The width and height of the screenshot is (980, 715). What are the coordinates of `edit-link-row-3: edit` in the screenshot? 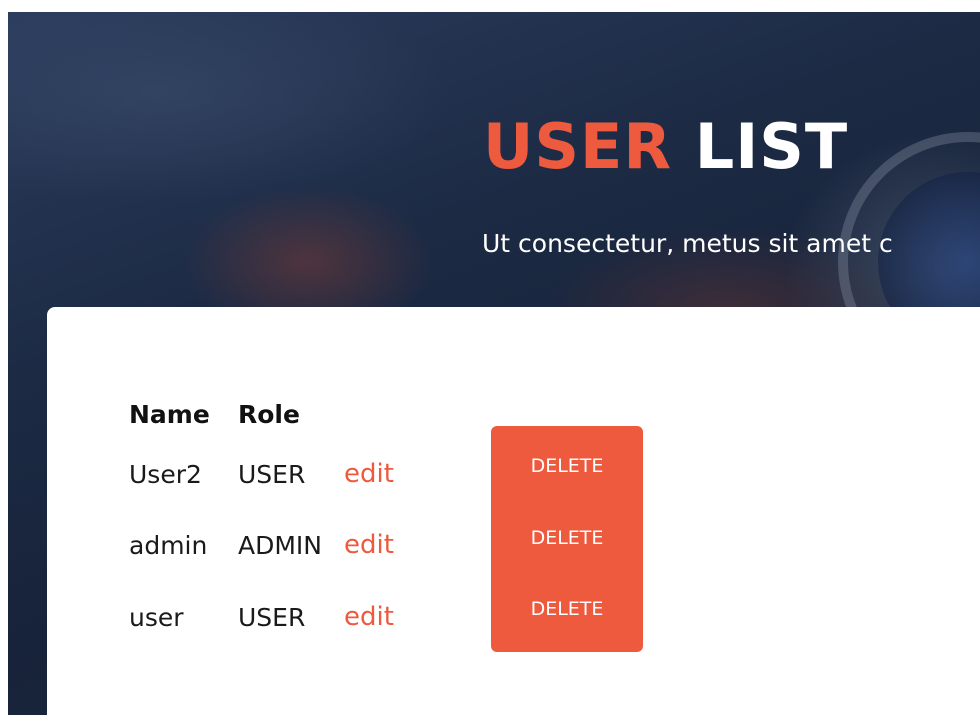 It's located at (369, 617).